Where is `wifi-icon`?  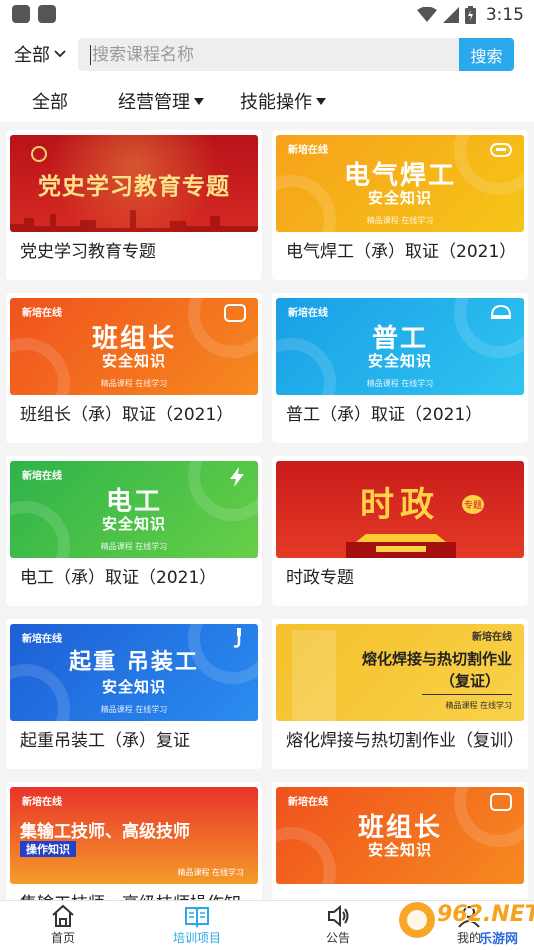
wifi-icon is located at coordinates (426, 14).